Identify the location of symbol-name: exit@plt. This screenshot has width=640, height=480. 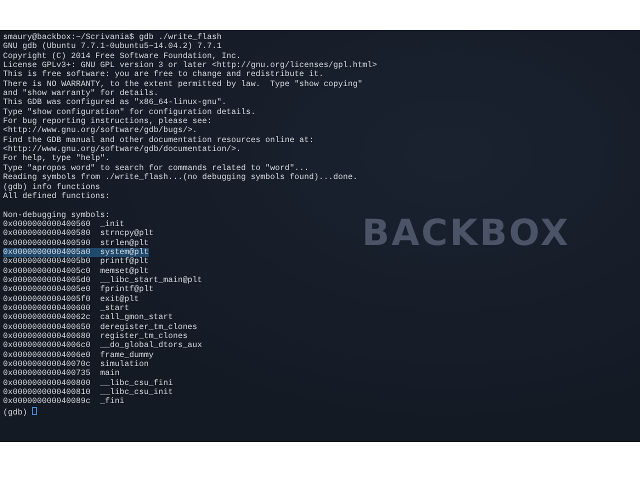
(119, 299).